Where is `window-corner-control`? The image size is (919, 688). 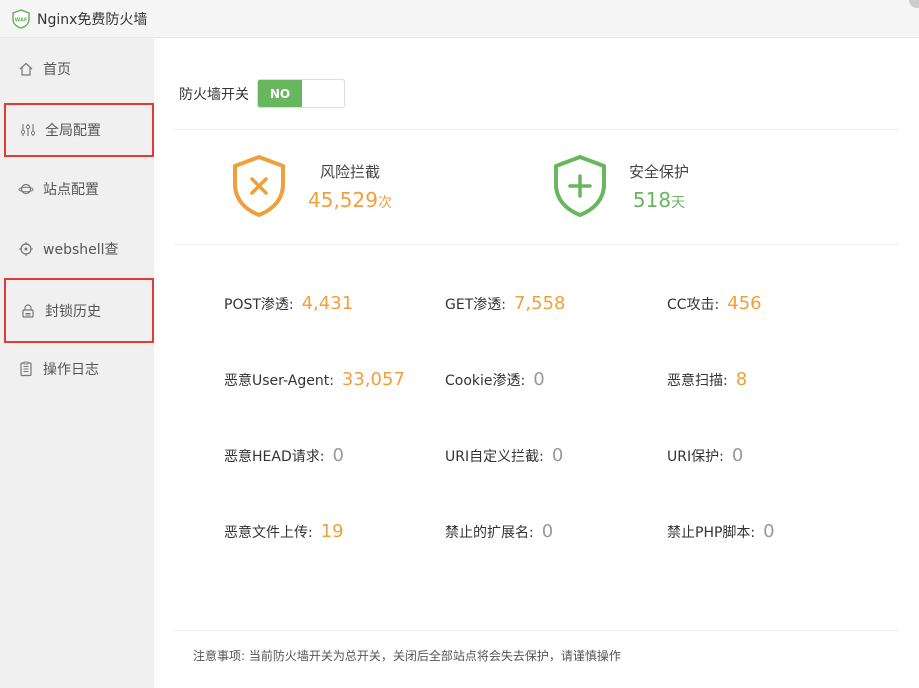 window-corner-control is located at coordinates (914, 4).